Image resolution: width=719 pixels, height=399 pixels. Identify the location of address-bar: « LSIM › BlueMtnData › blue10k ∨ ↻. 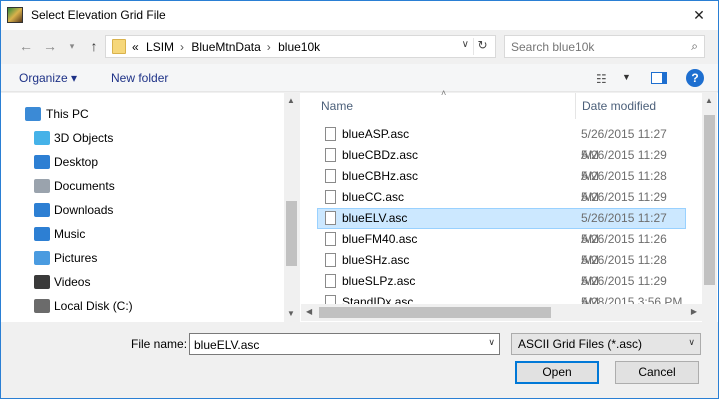
(300, 46).